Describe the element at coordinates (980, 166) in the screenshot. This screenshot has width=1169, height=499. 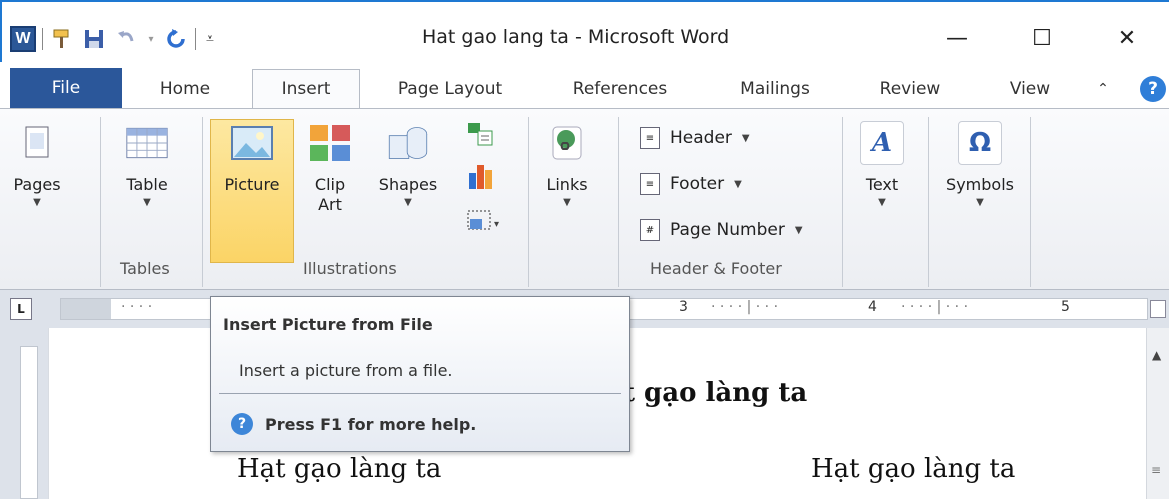
I see `symbols-button: Ω Symbols ▼` at that location.